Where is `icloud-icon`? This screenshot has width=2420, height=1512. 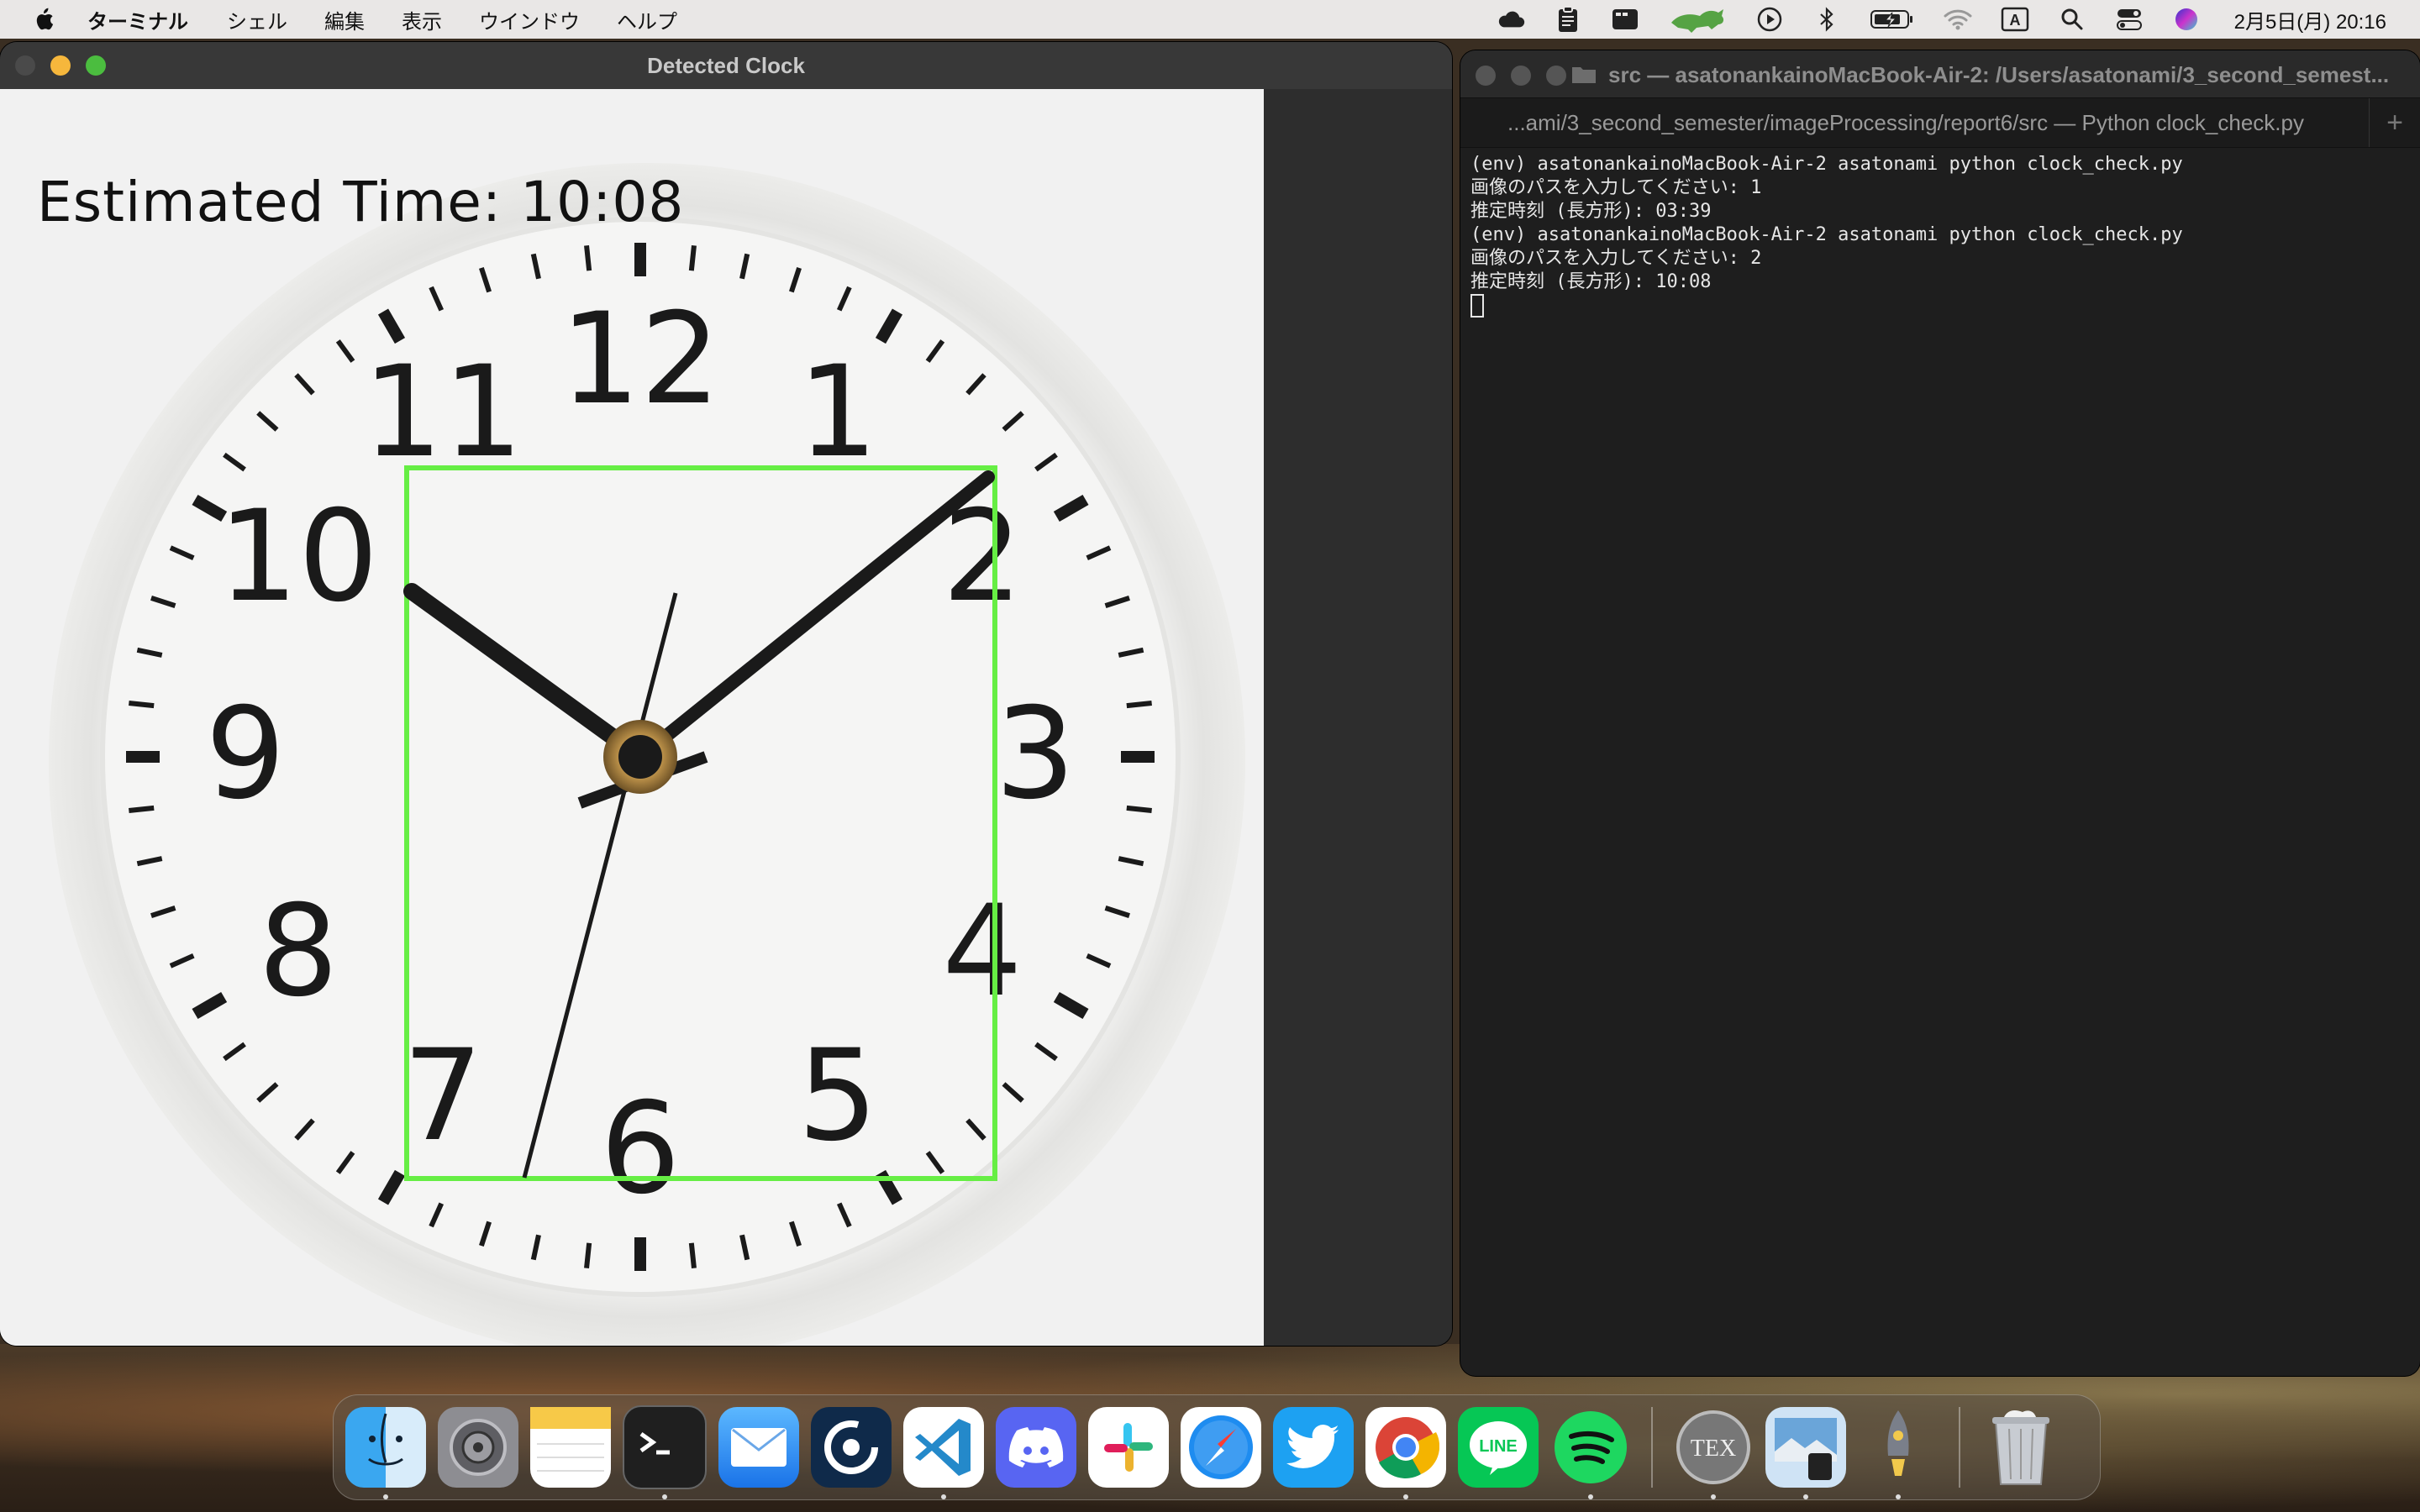 icloud-icon is located at coordinates (1511, 19).